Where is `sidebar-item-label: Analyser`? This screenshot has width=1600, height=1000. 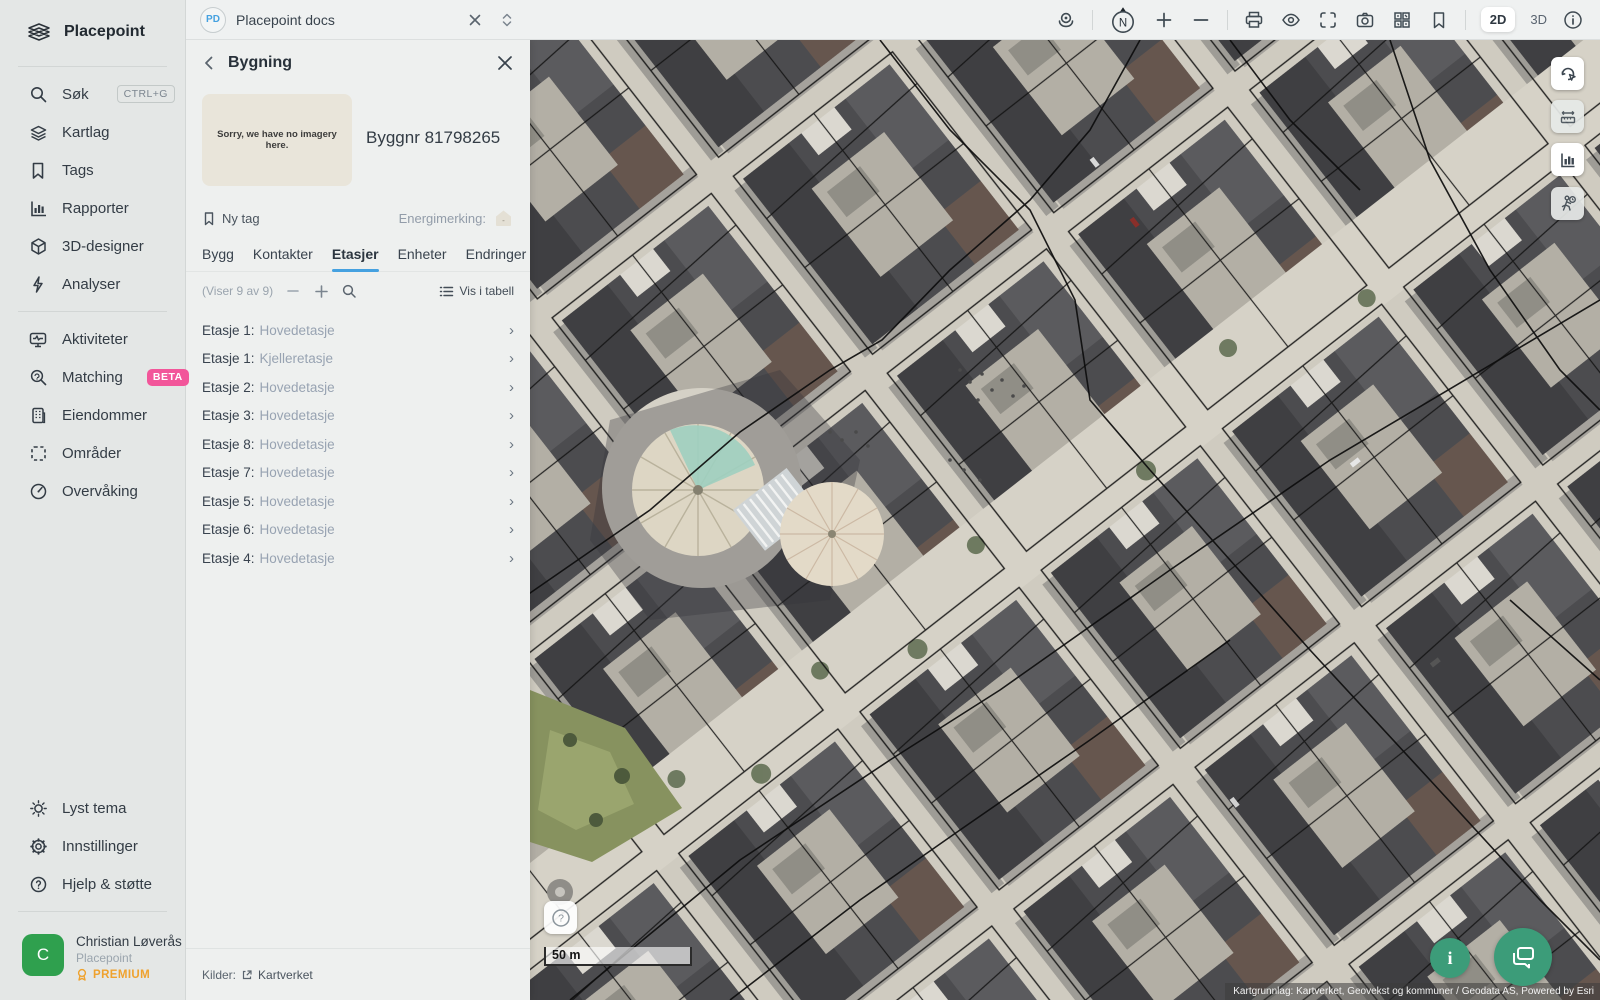 sidebar-item-label: Analyser is located at coordinates (91, 284).